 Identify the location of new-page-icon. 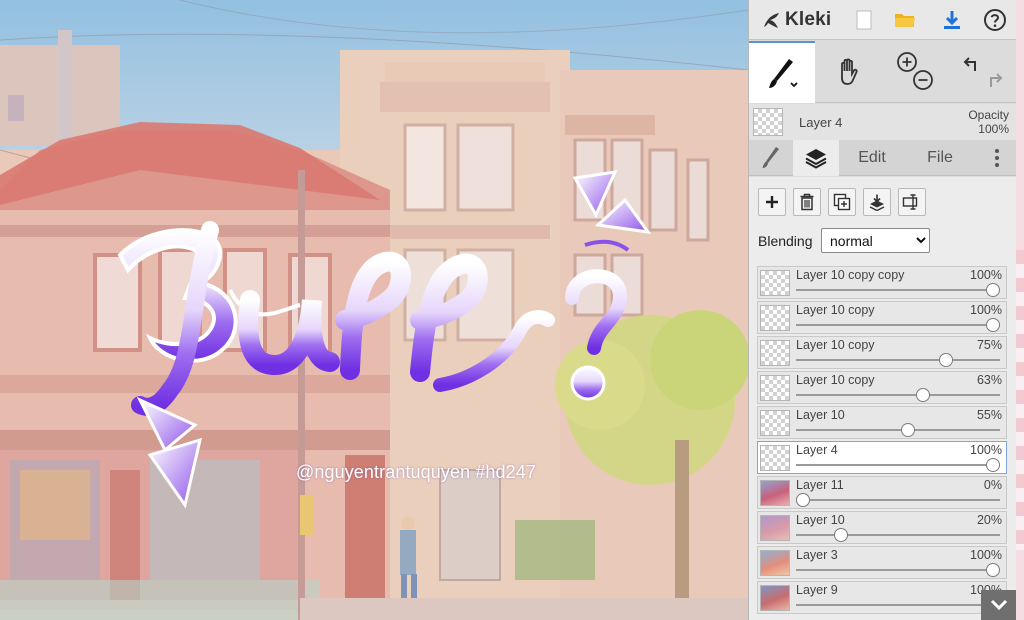
(864, 20).